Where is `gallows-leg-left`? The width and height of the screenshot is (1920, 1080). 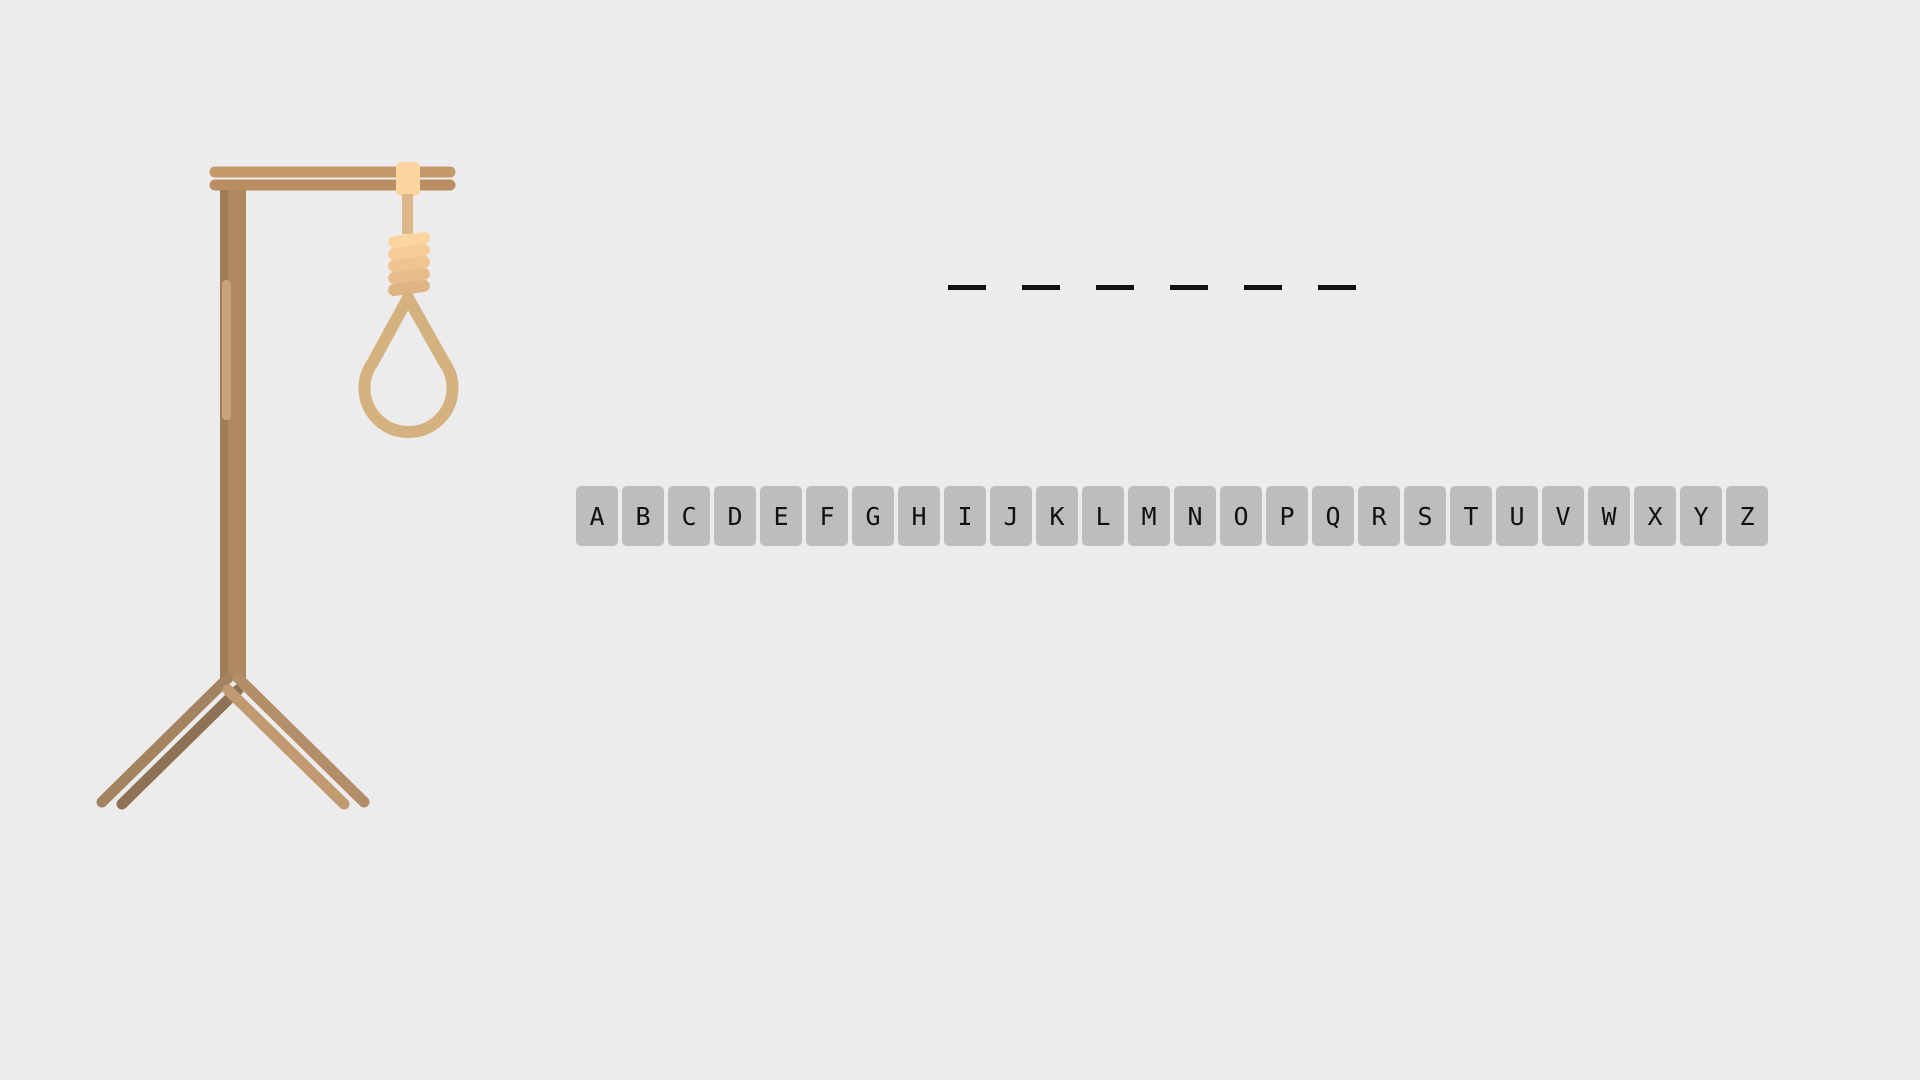 gallows-leg-left is located at coordinates (165, 740).